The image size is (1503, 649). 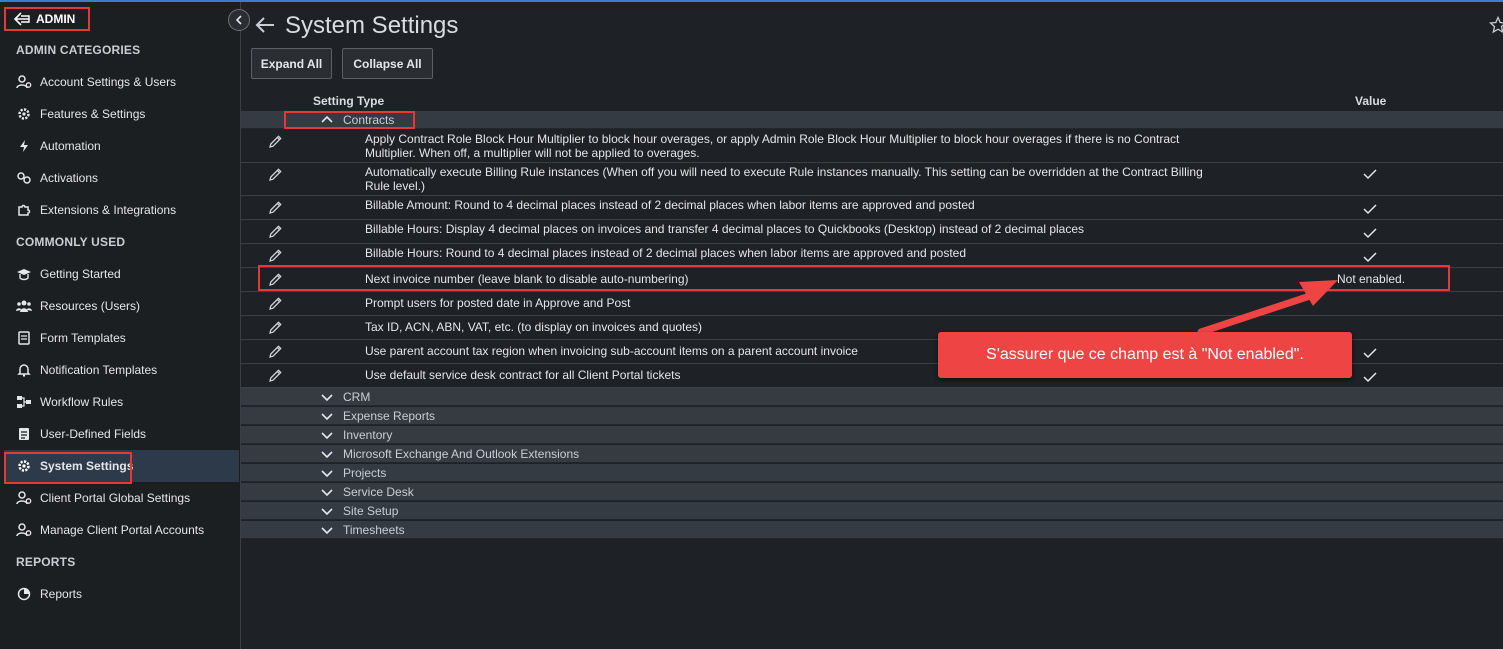 I want to click on sidebar-item-client-portal-global-settings: Client Portal Global Settings, so click(x=121, y=498).